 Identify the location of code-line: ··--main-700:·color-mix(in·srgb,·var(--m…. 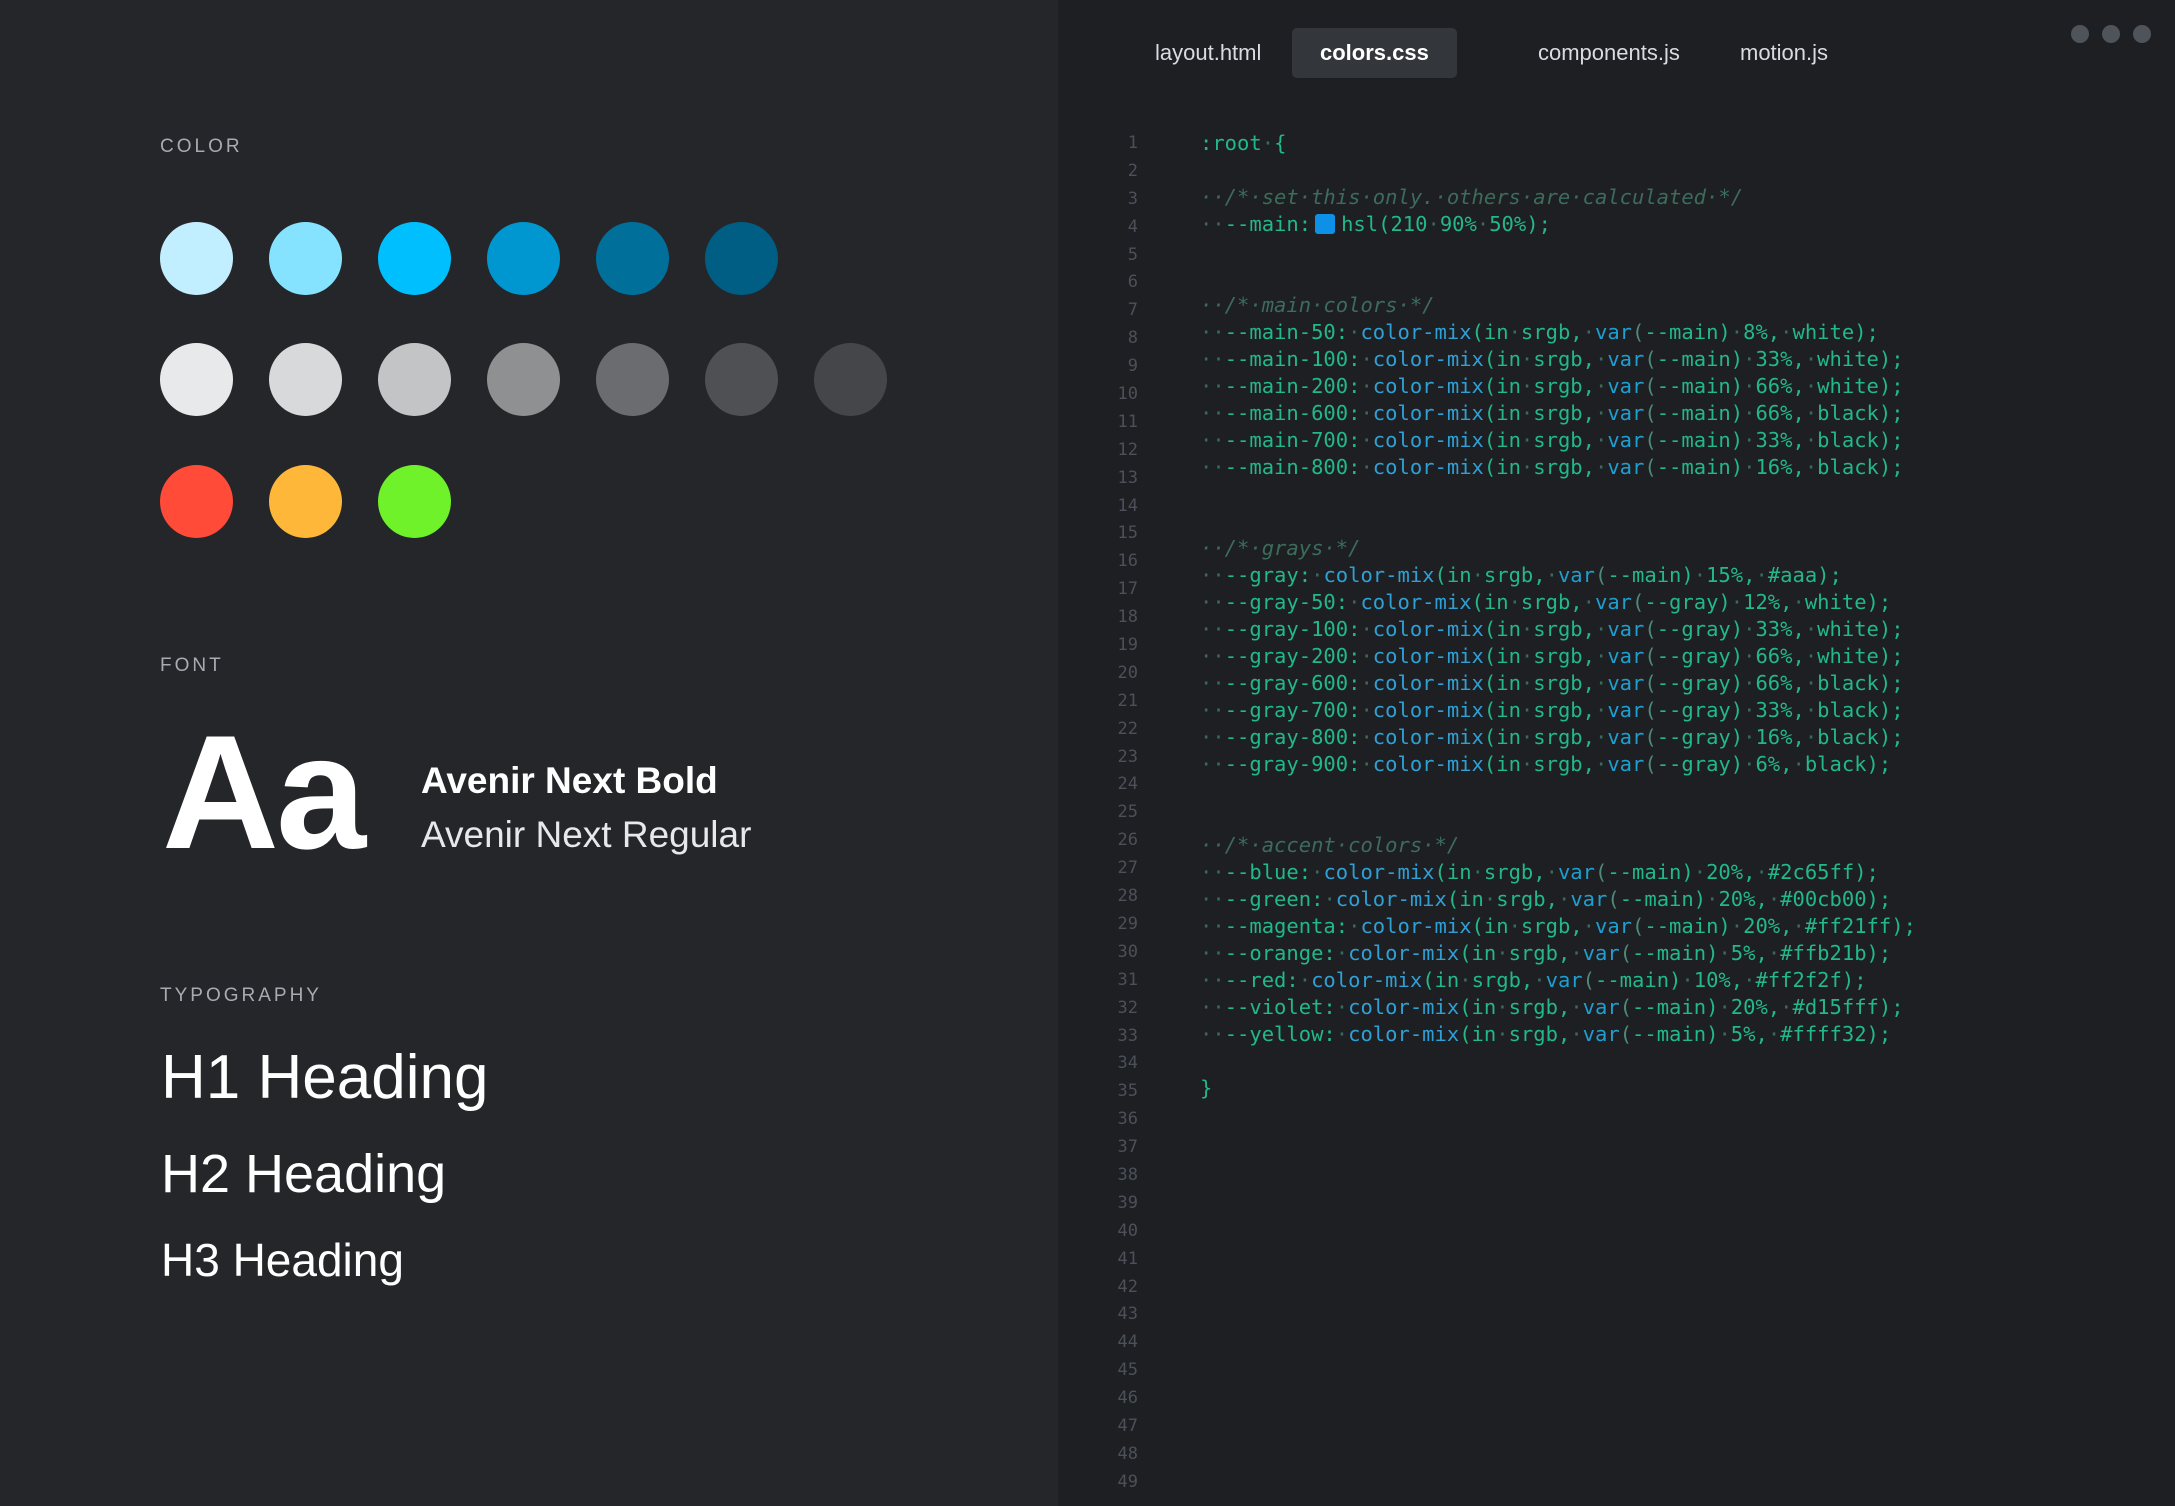
(1552, 440).